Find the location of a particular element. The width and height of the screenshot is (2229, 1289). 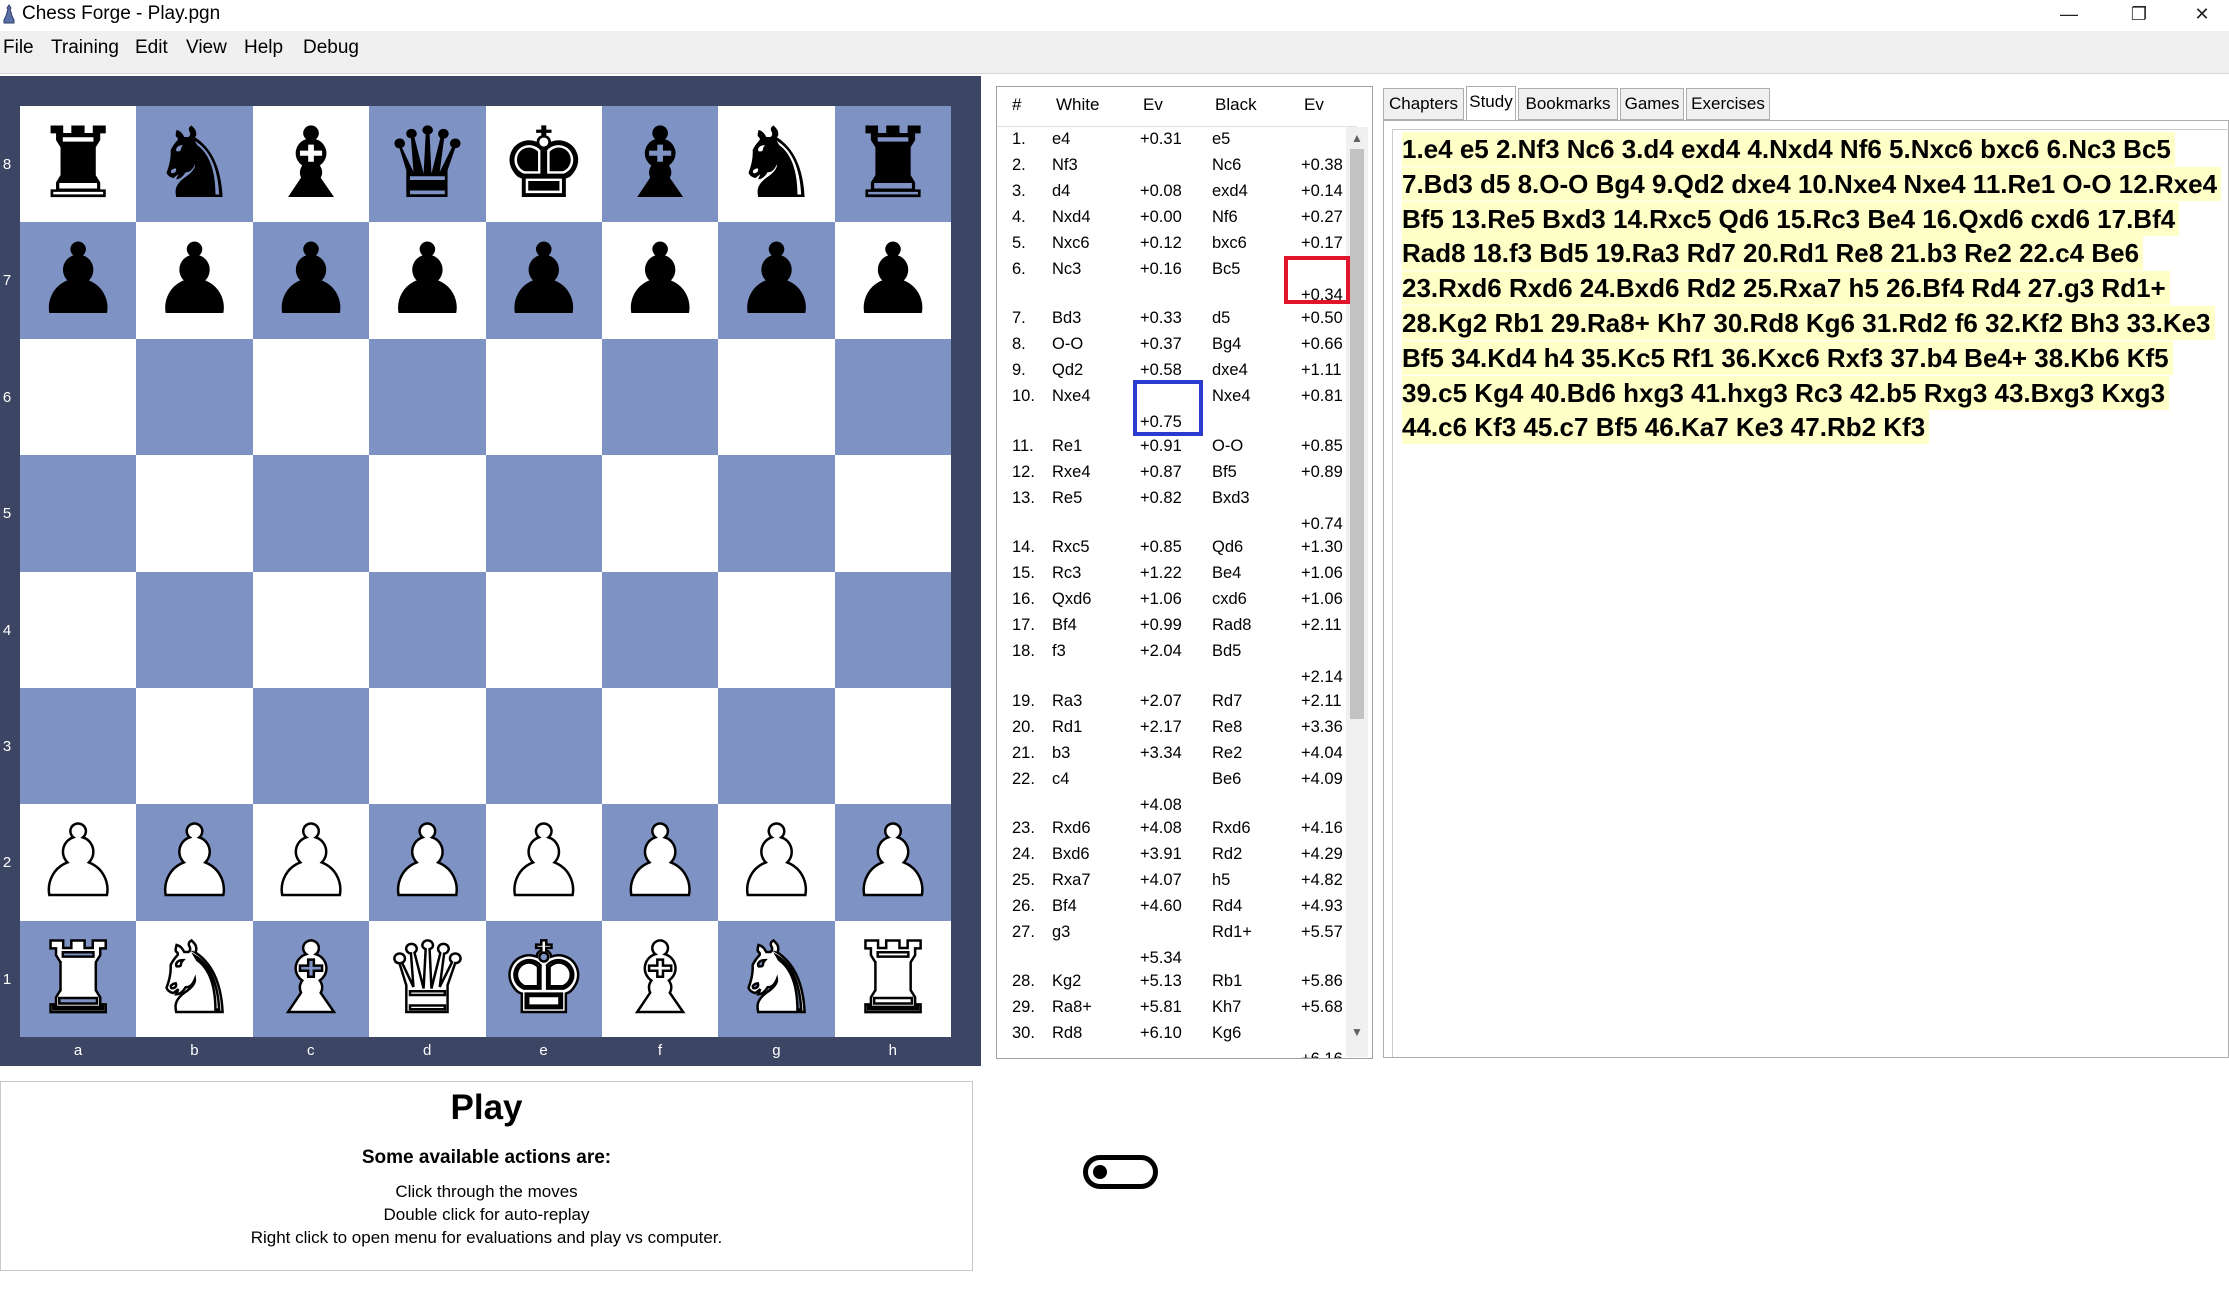

black-move: bxc6 is located at coordinates (1229, 243).